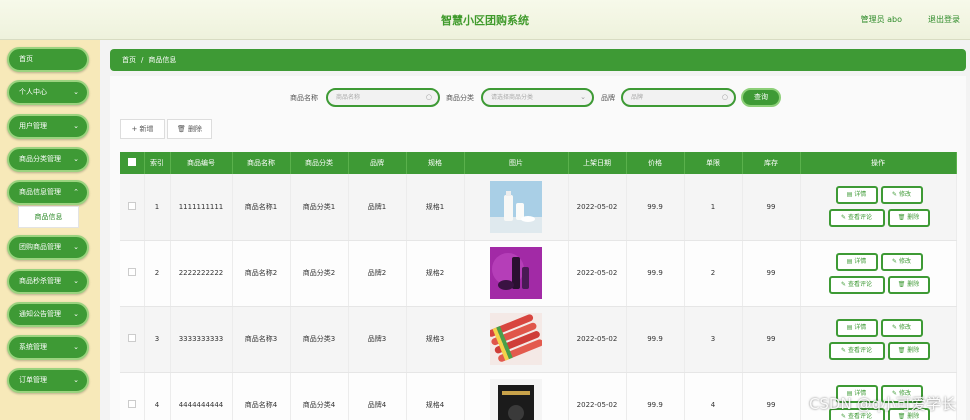 The height and width of the screenshot is (420, 970). I want to click on sidebar-item-category: 商品分类管理 ⌄, so click(48, 159).